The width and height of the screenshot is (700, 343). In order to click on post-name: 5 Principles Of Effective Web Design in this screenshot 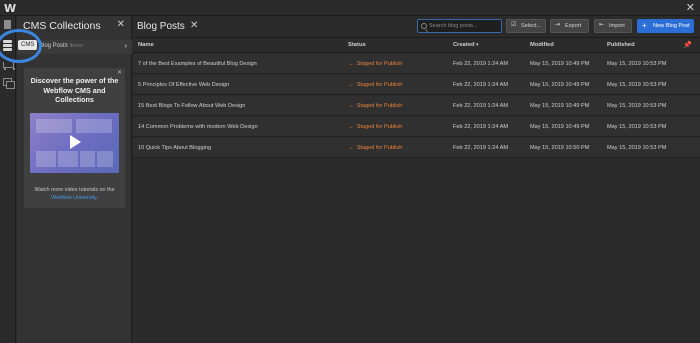, I will do `click(183, 85)`.